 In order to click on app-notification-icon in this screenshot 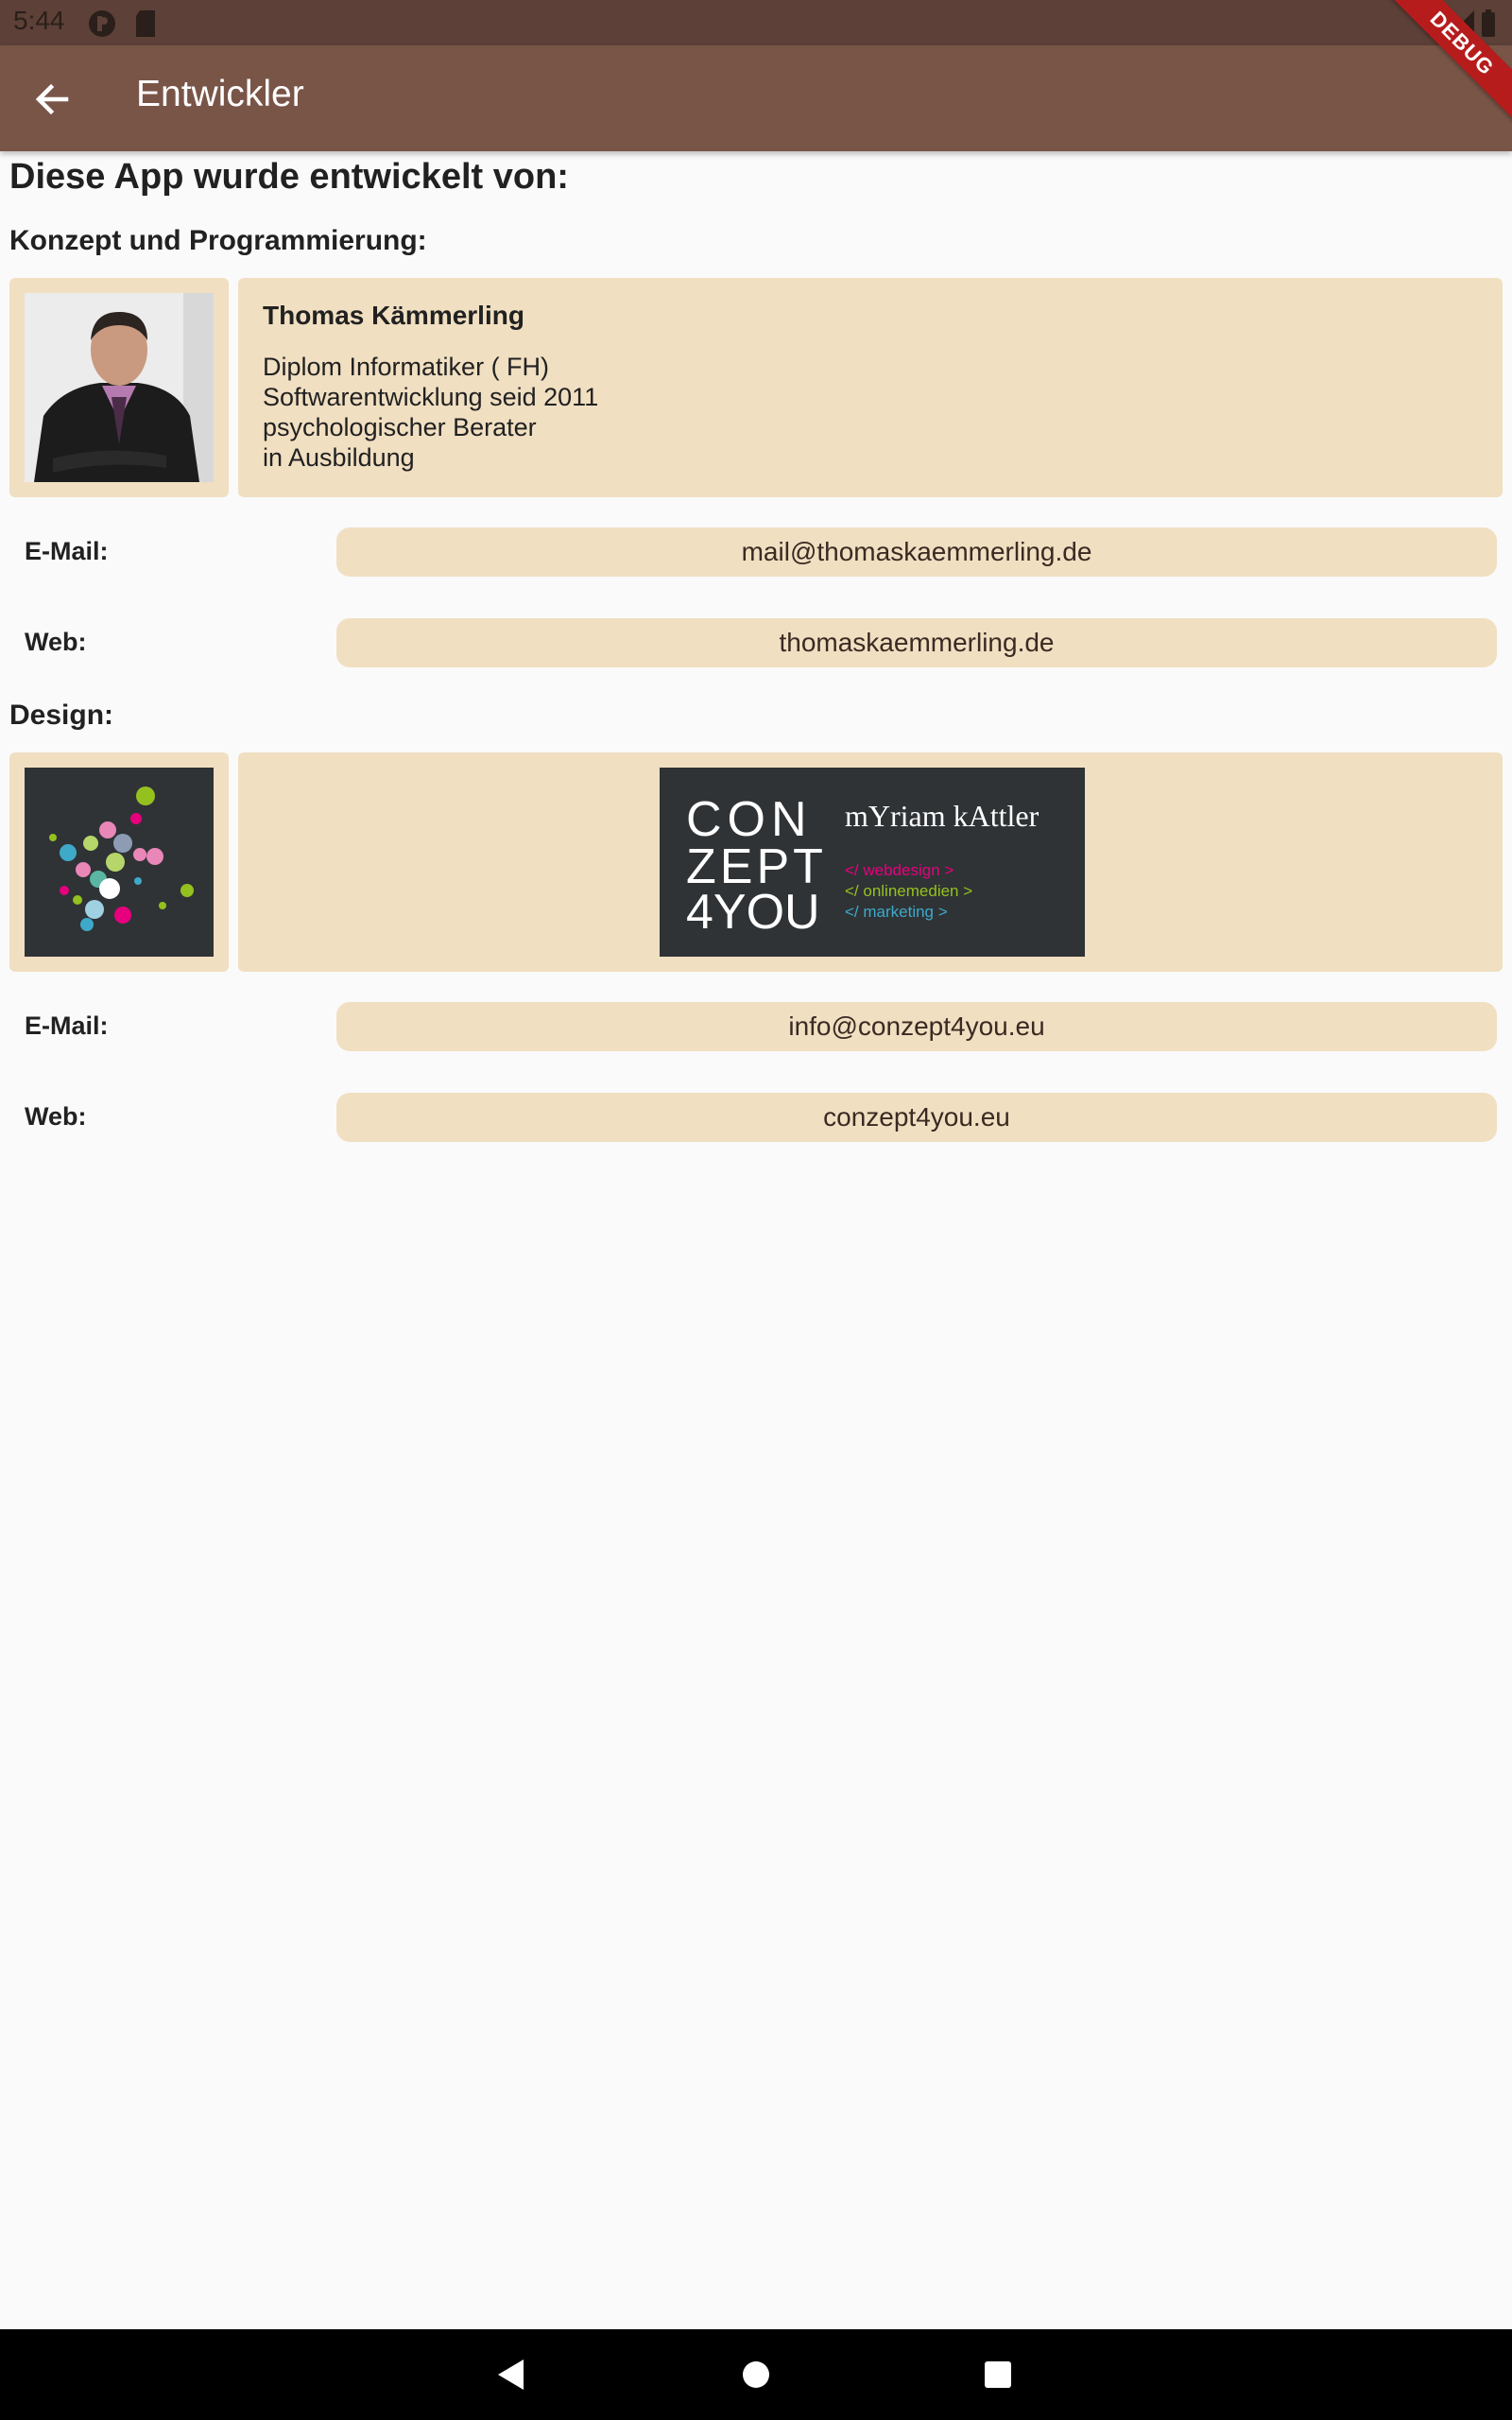, I will do `click(102, 24)`.